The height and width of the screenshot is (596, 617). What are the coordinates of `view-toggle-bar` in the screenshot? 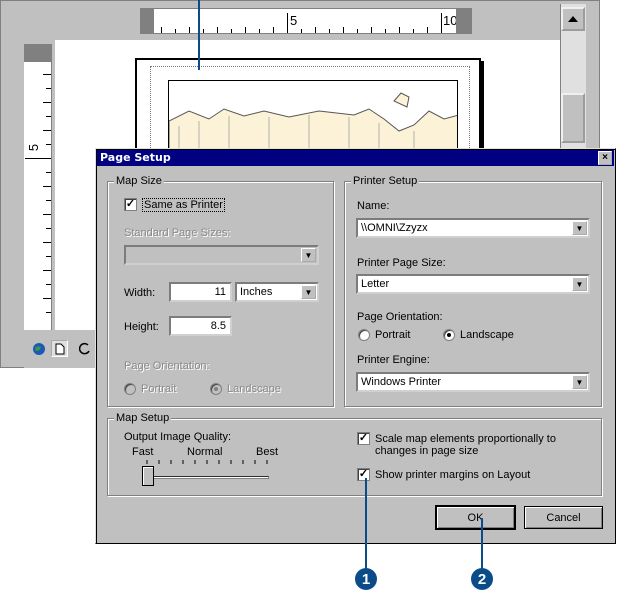 It's located at (61, 349).